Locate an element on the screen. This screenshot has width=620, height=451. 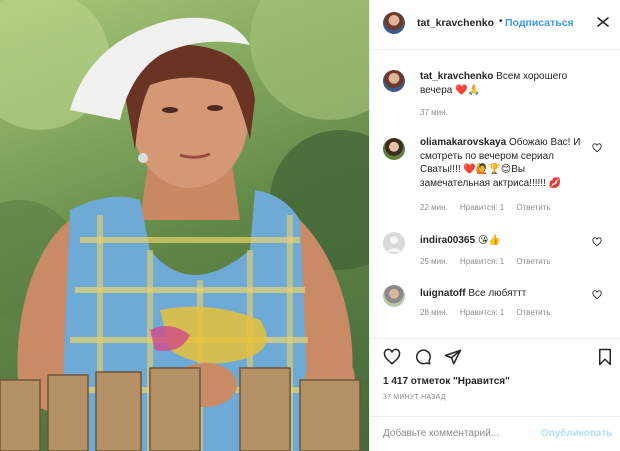
add-comment-bar: Добавьте комментарий... Опубликовать is located at coordinates (495, 433).